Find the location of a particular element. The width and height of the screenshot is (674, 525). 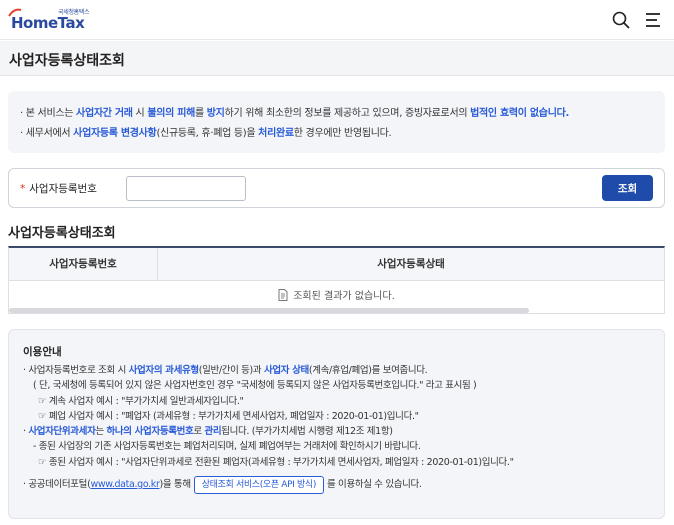

guide-text: (일반/간이 등)과 is located at coordinates (231, 370).